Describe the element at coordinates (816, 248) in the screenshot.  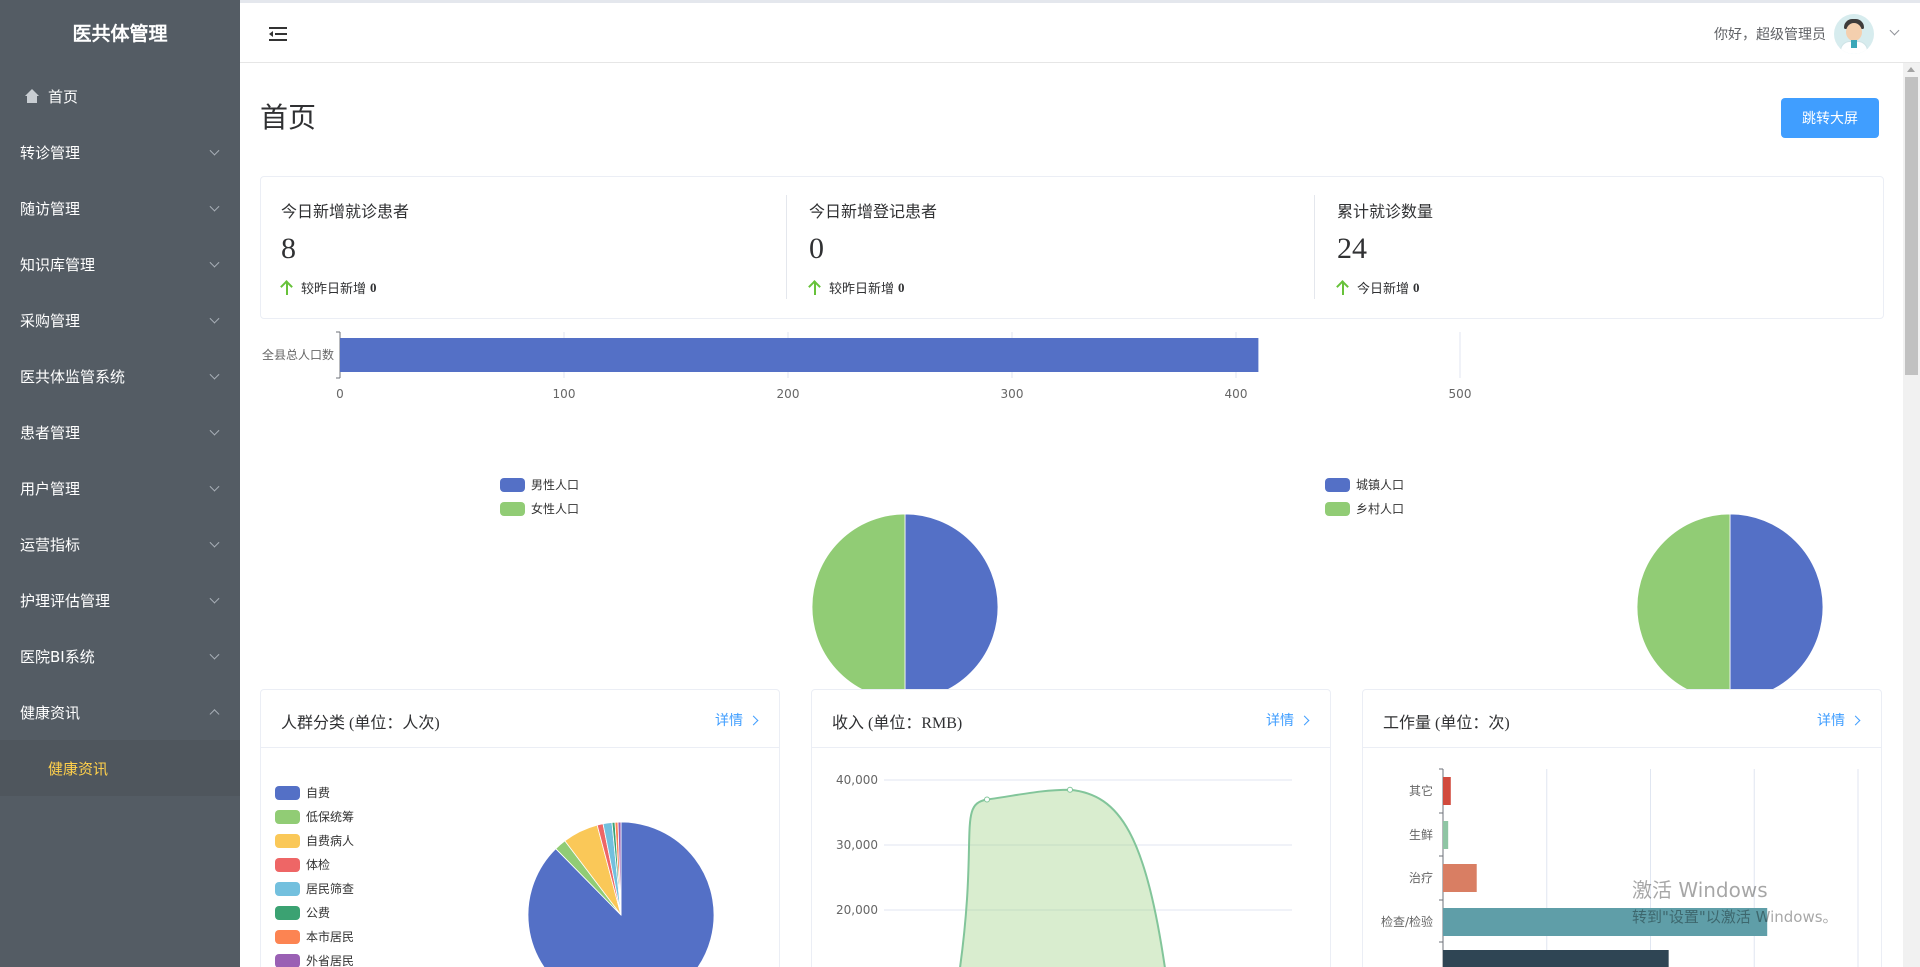
I see `stat-value: 0` at that location.